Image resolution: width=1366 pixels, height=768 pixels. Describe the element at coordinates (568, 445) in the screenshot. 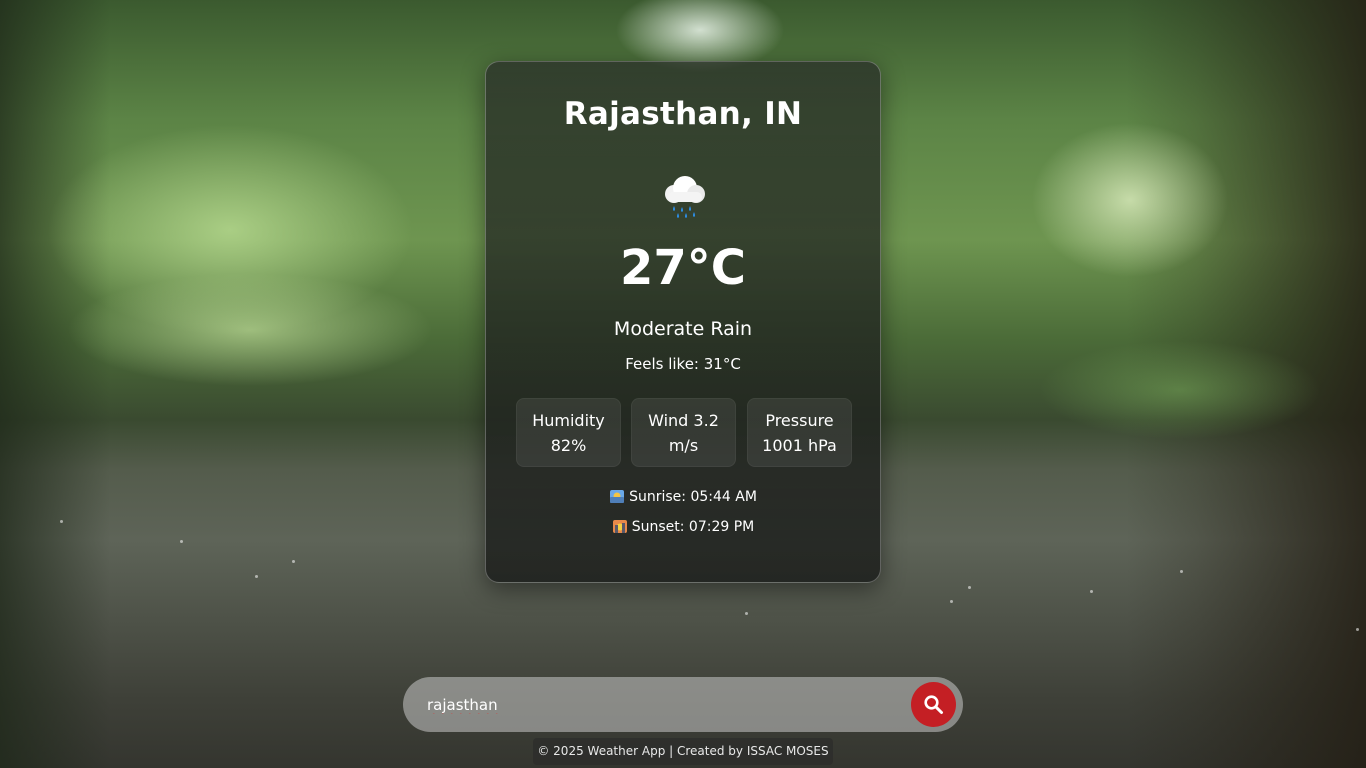

I see `stat-value: 82%` at that location.